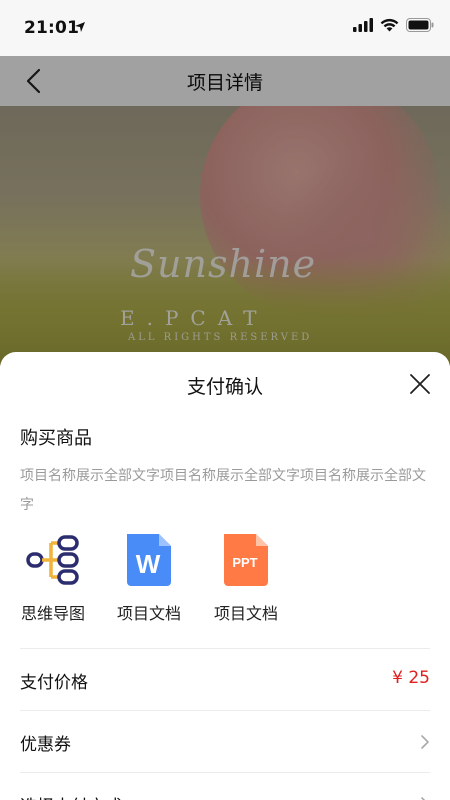 The height and width of the screenshot is (800, 450). Describe the element at coordinates (420, 384) in the screenshot. I see `close-icon` at that location.